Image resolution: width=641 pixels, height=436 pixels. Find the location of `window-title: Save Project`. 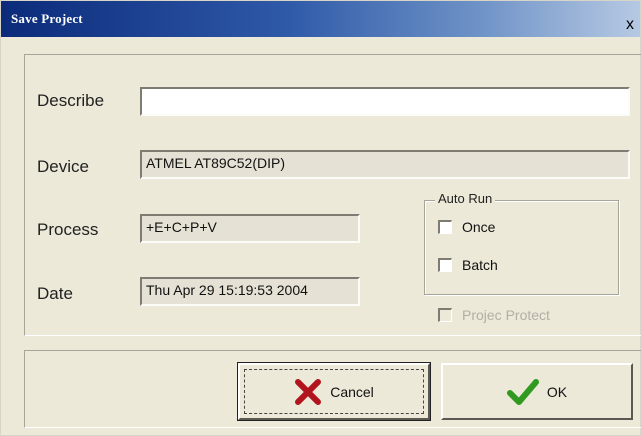

window-title: Save Project is located at coordinates (47, 18).